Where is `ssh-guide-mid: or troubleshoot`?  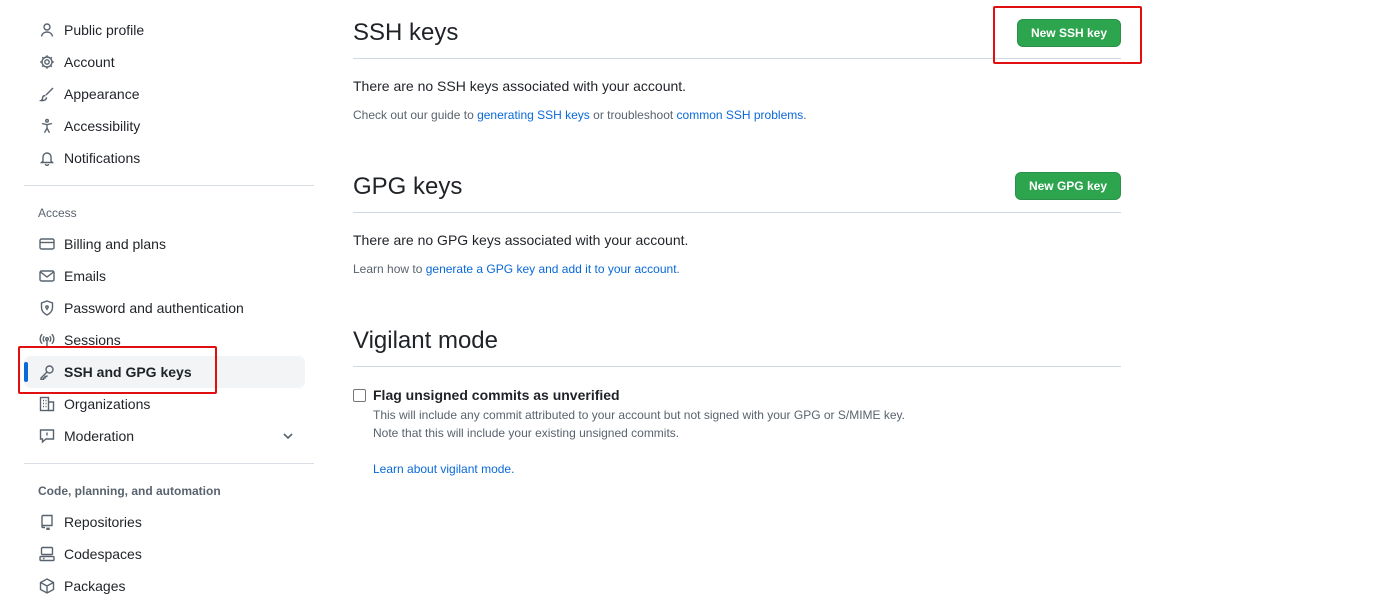 ssh-guide-mid: or troubleshoot is located at coordinates (633, 115).